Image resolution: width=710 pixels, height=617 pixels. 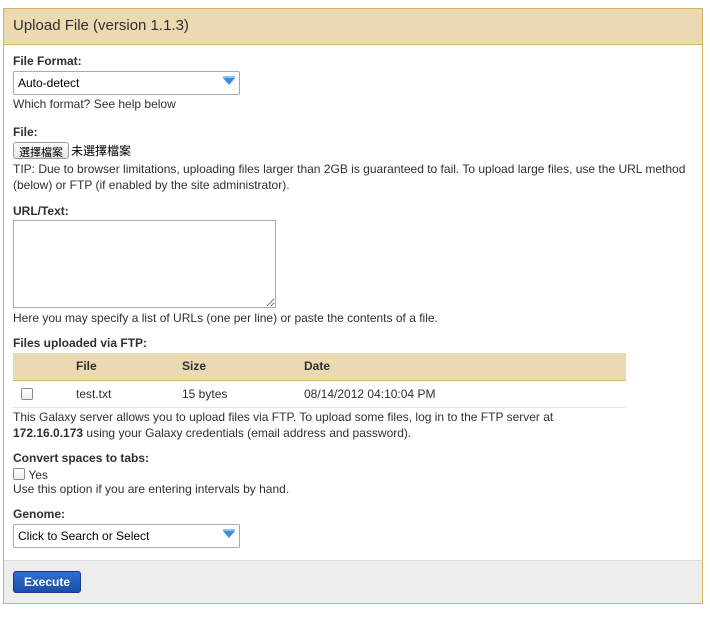 I want to click on checkbox-column-header, so click(x=44, y=367).